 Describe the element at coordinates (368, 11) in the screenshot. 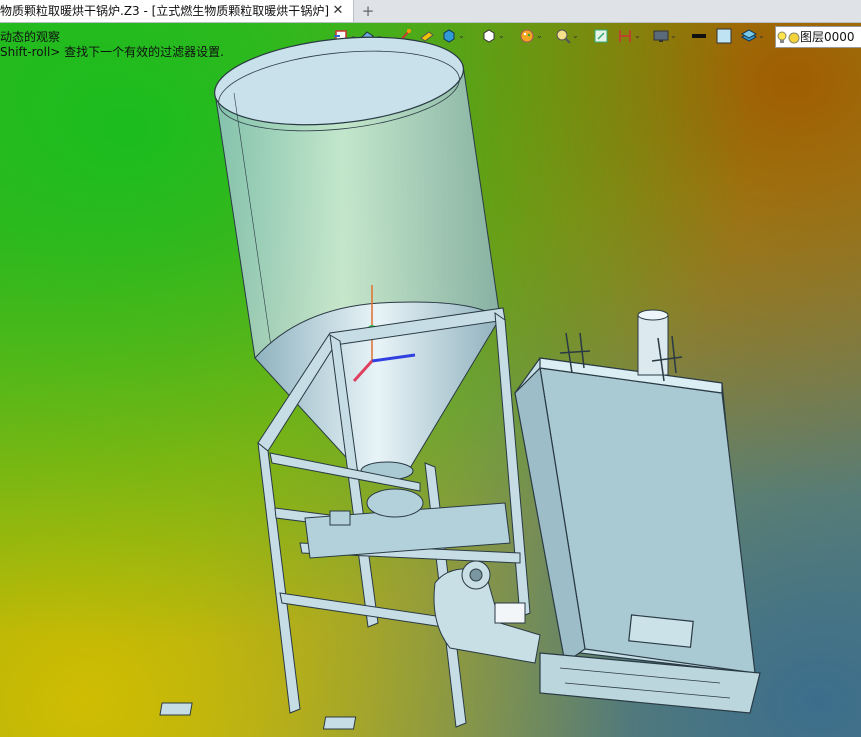

I see `add-tab-button: +` at that location.